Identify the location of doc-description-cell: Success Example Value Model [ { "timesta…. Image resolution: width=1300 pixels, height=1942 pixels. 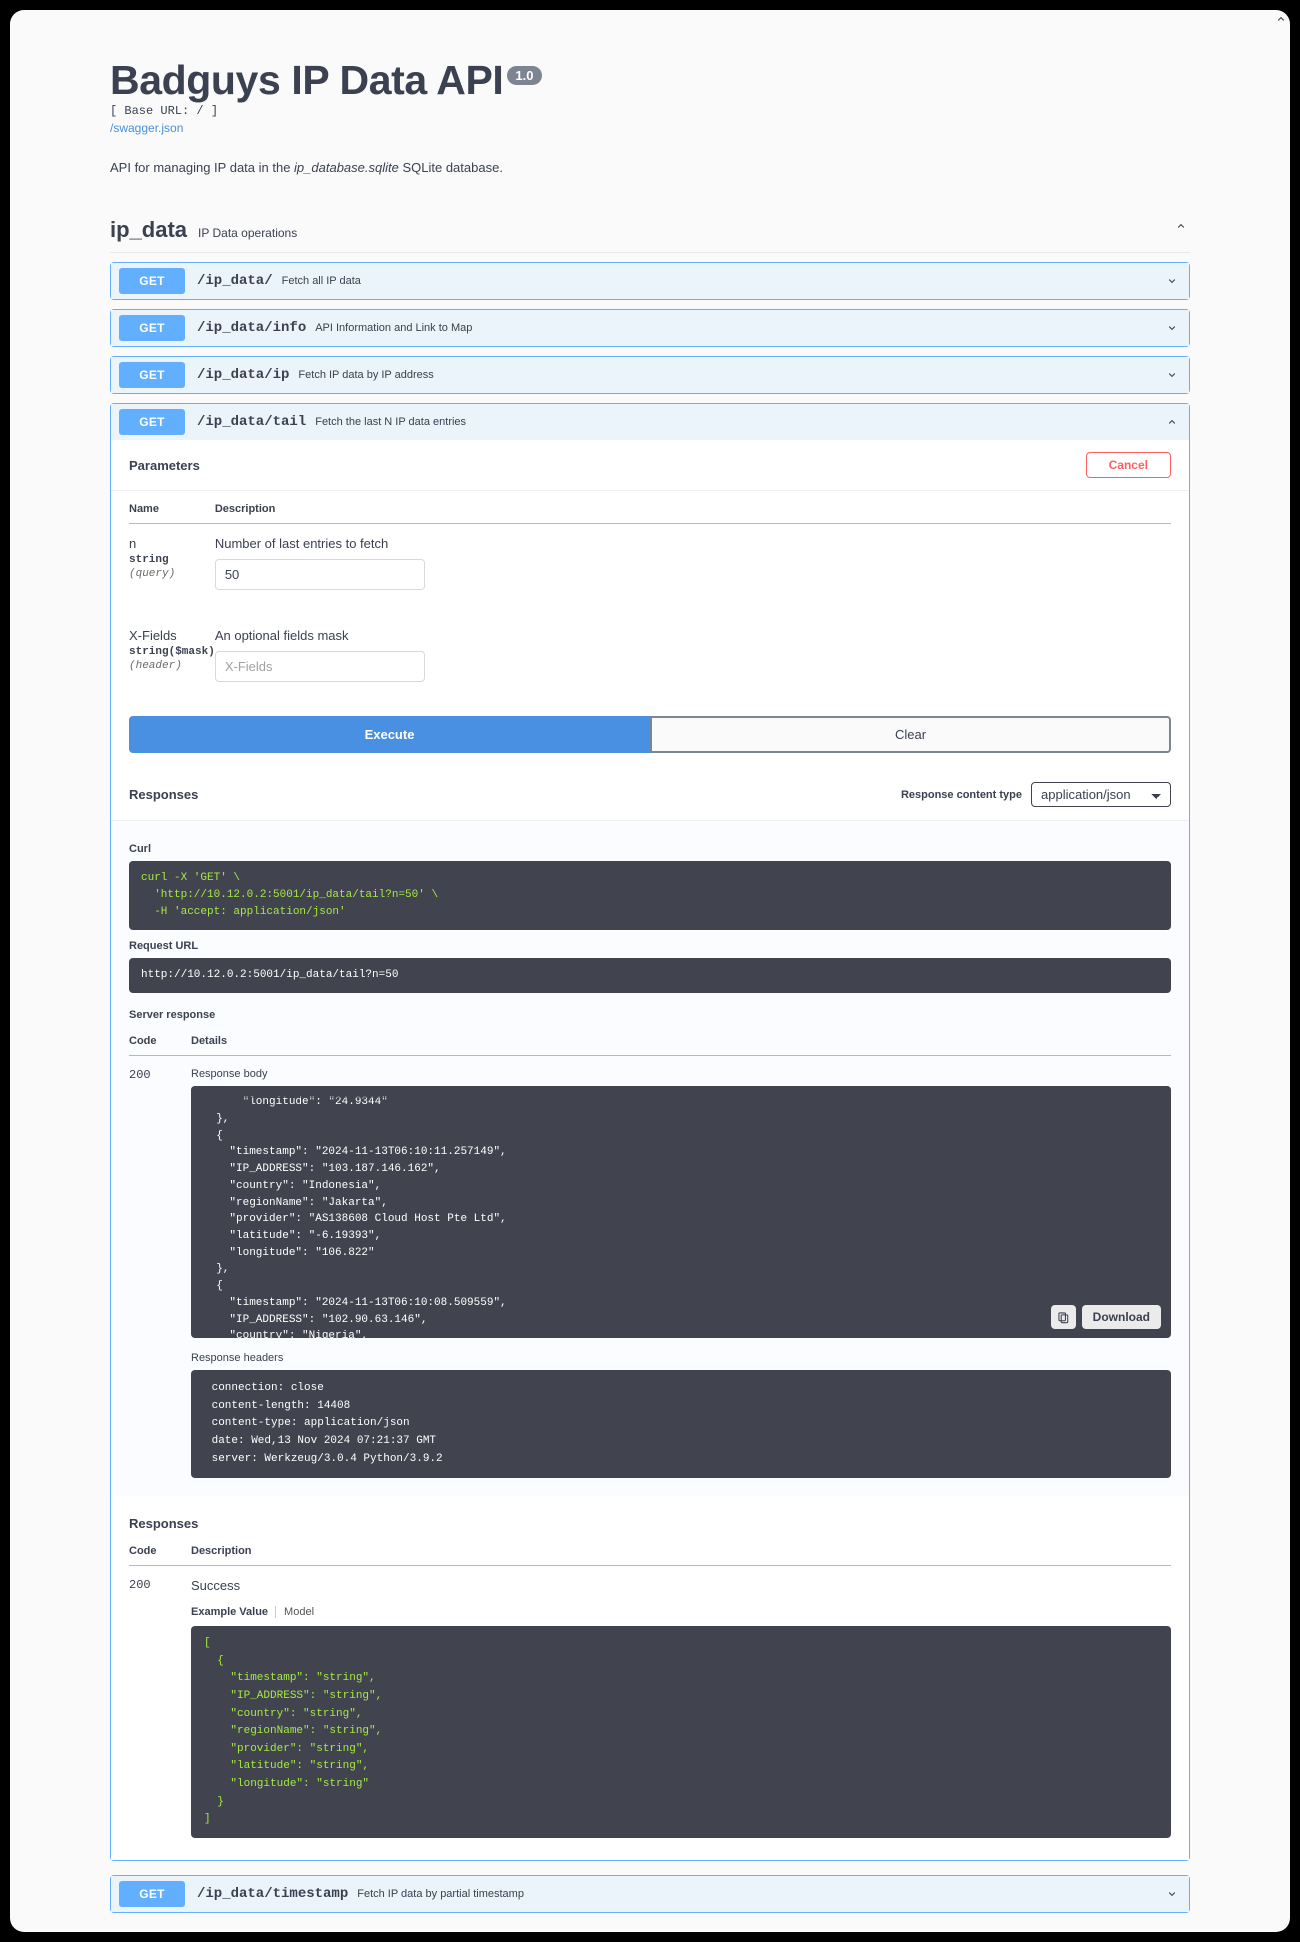
(681, 1702).